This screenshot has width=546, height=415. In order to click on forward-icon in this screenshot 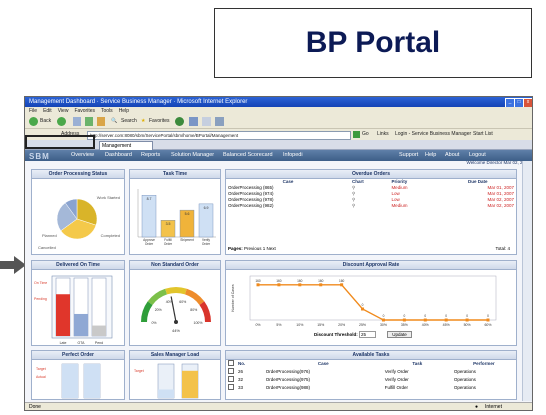, I will do `click(61, 121)`.